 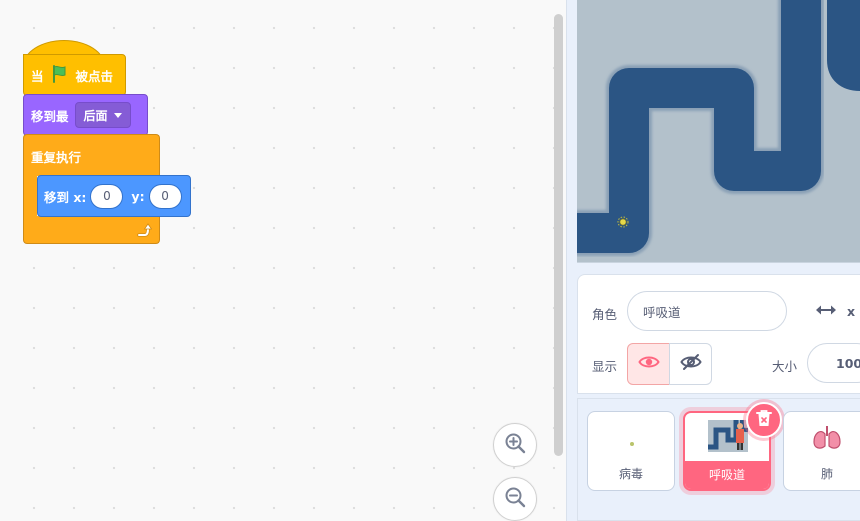 What do you see at coordinates (605, 314) in the screenshot?
I see `sprite-label: 角色` at bounding box center [605, 314].